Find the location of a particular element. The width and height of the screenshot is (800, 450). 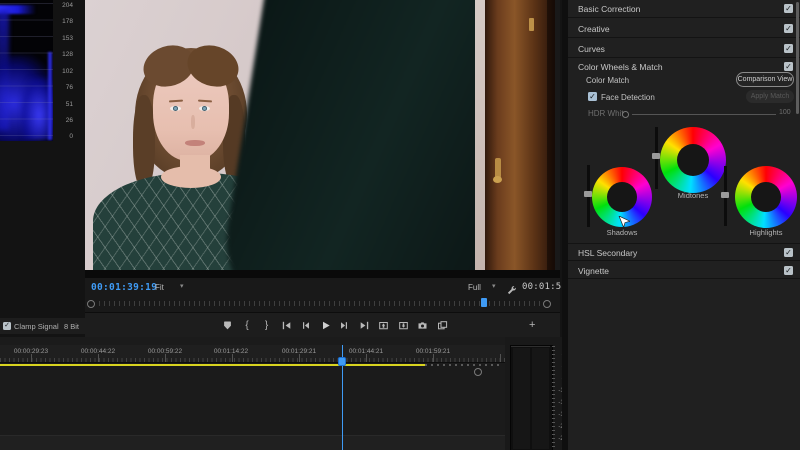

midtones-color-wheel is located at coordinates (693, 160).